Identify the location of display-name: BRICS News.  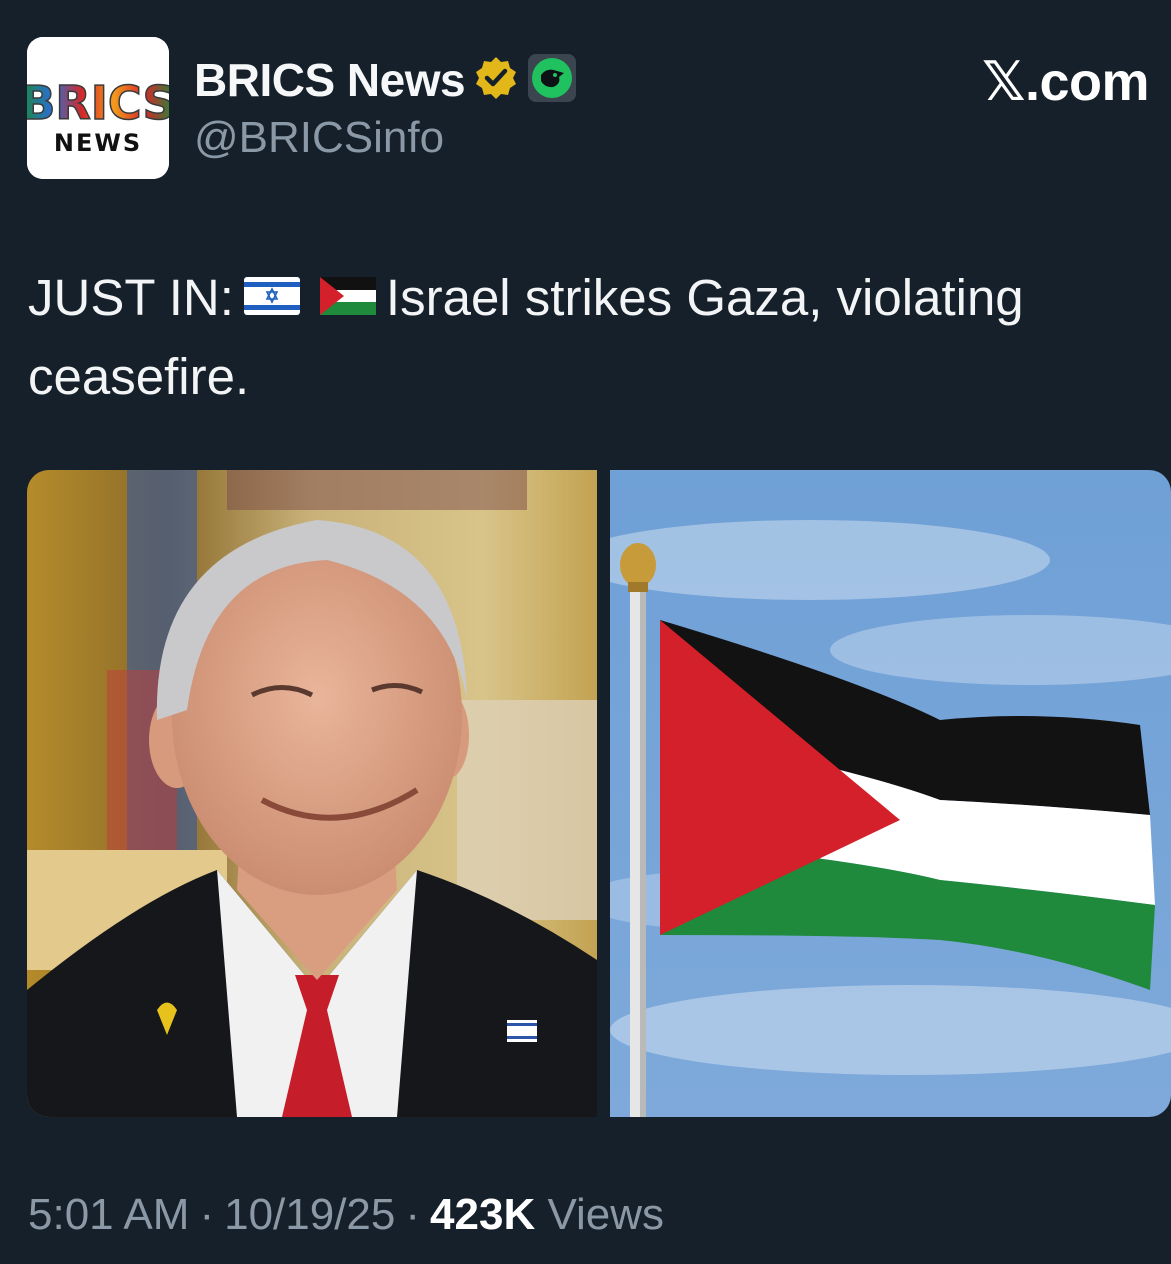
(330, 80).